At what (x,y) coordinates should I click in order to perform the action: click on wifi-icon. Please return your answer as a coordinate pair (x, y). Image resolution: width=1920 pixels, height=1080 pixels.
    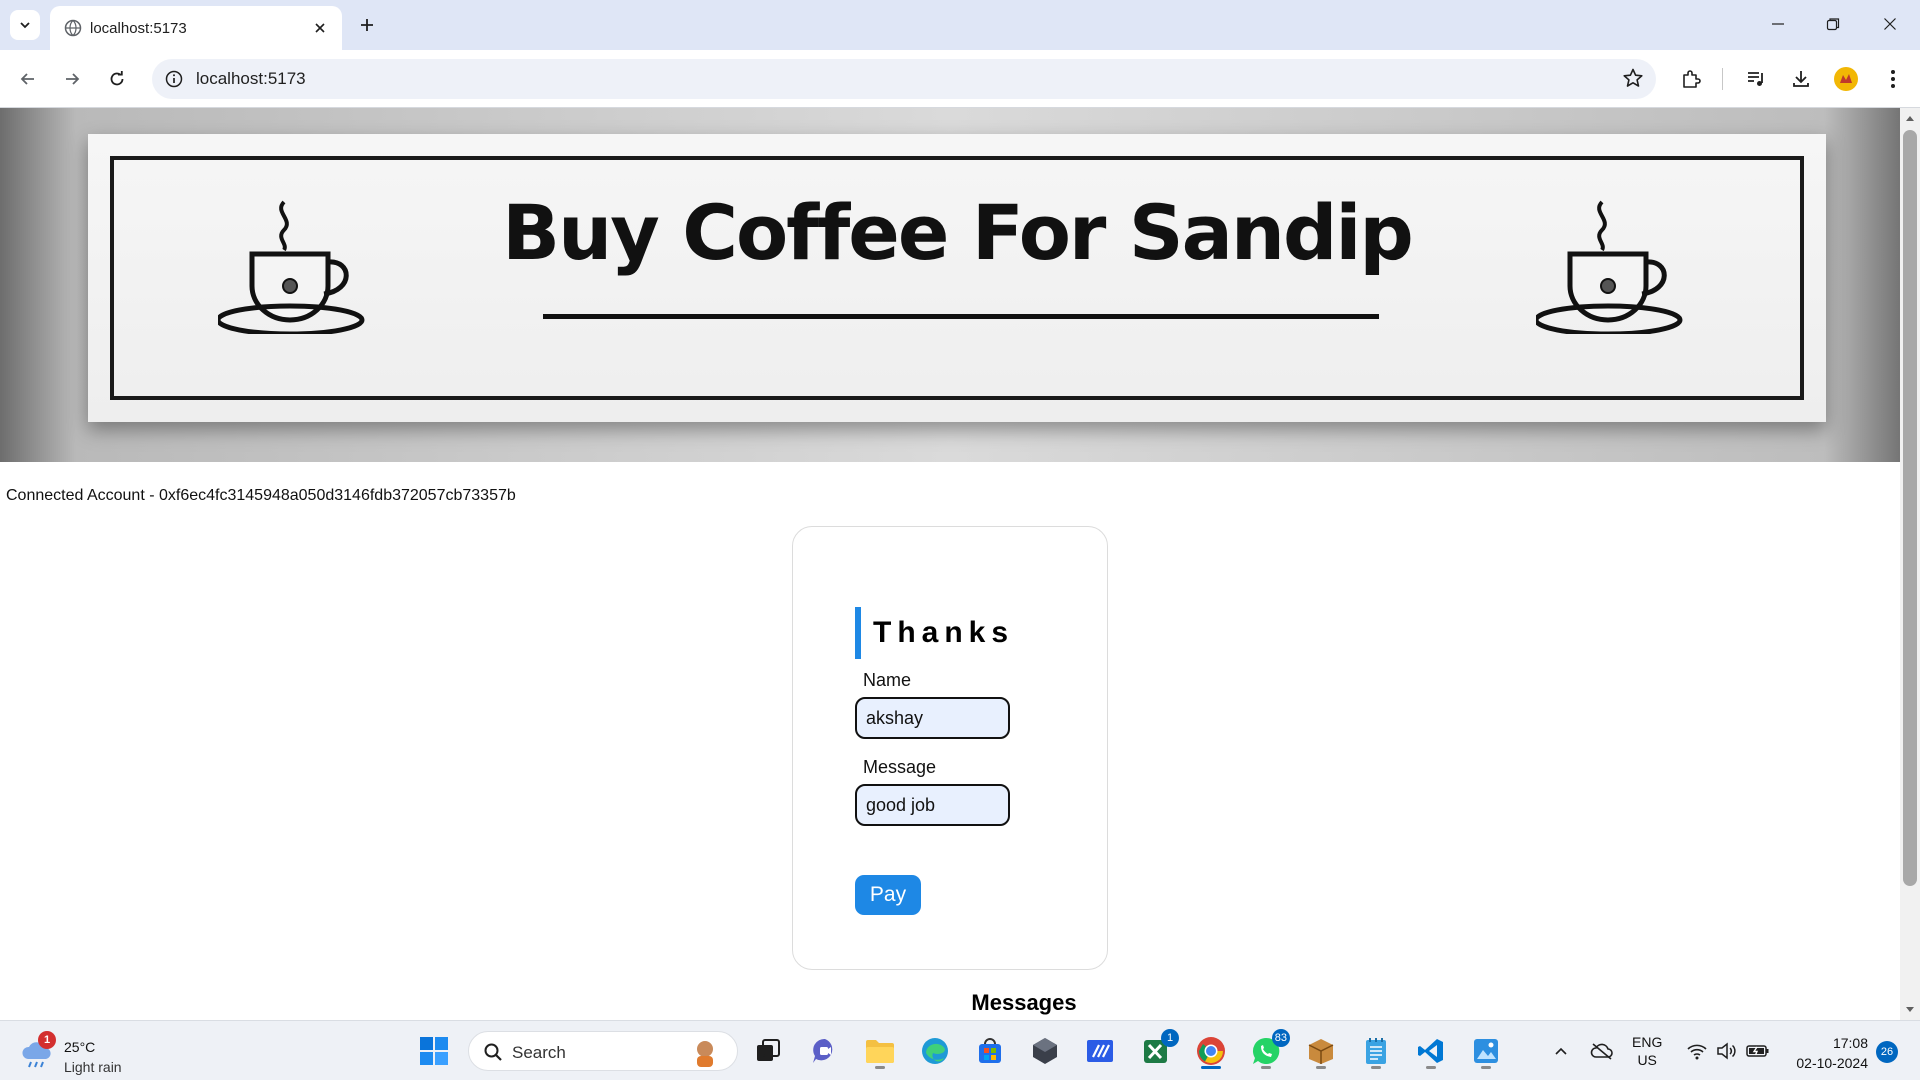
    Looking at the image, I should click on (1697, 1052).